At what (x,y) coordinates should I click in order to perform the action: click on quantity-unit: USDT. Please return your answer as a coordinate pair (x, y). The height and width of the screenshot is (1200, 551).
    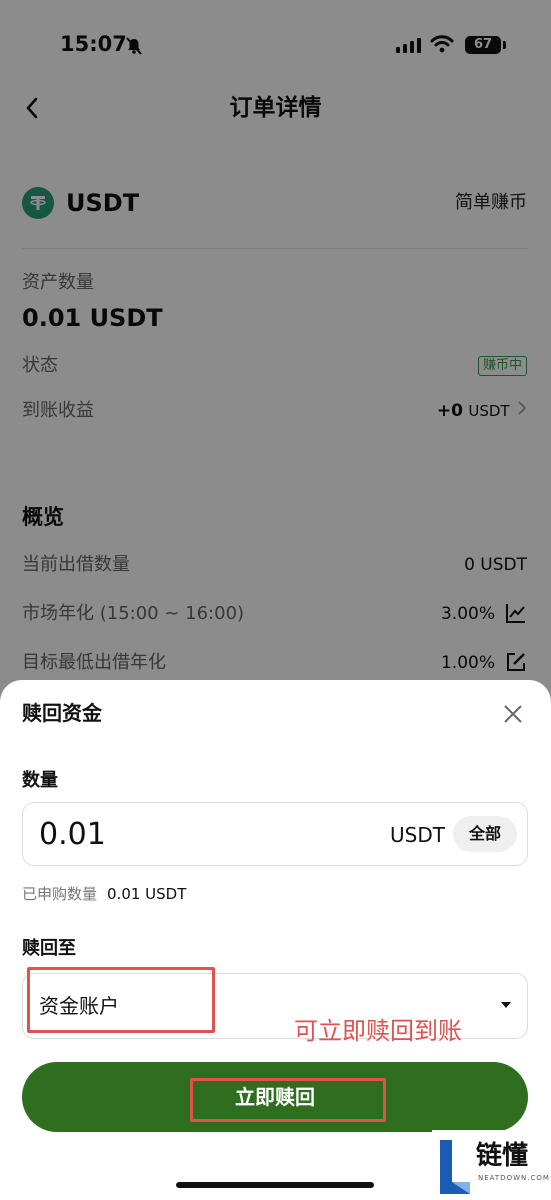
    Looking at the image, I should click on (417, 835).